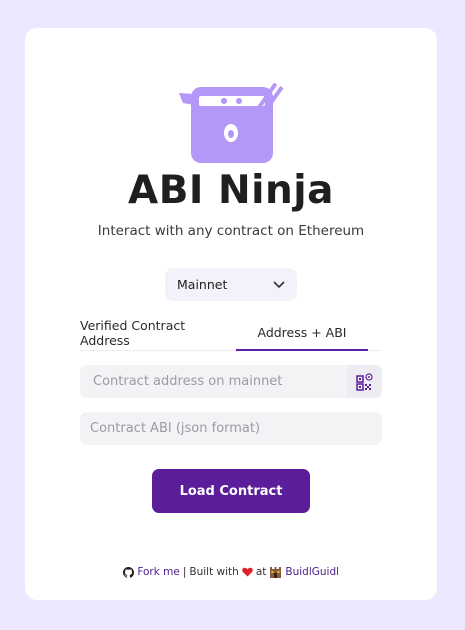 The width and height of the screenshot is (465, 630). Describe the element at coordinates (158, 572) in the screenshot. I see `fork-me-label: Fork me` at that location.